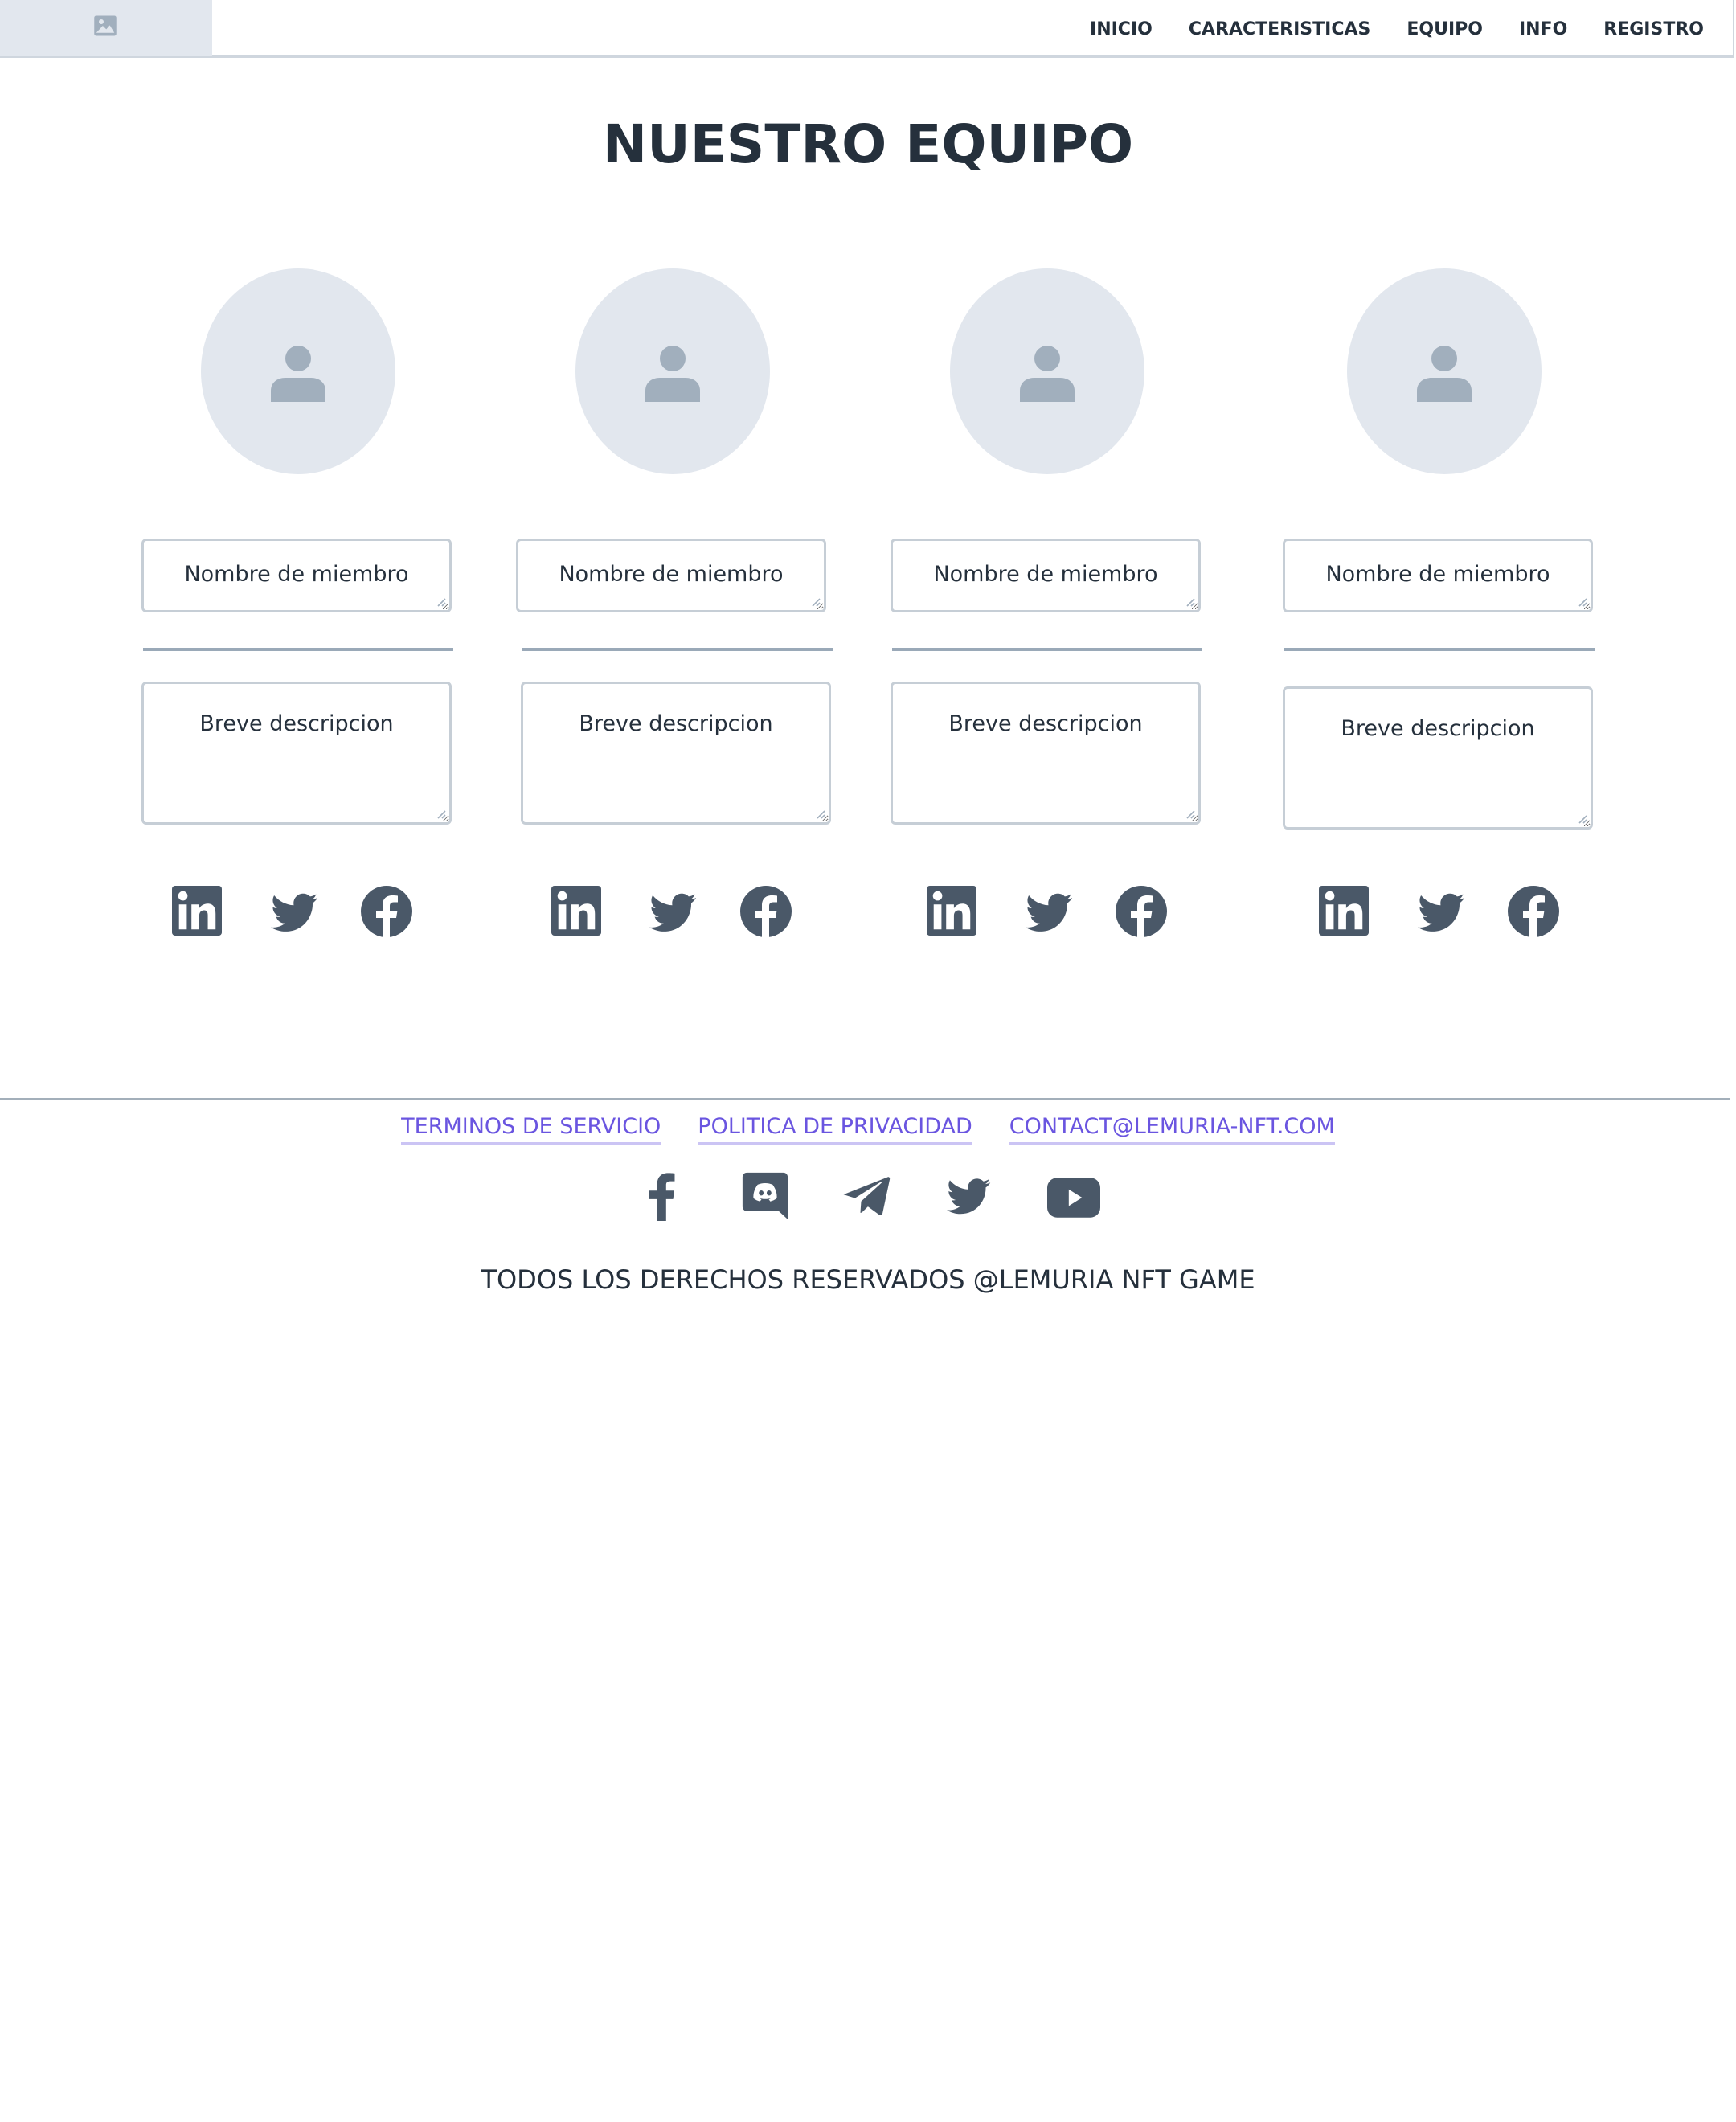  I want to click on page-title: NUESTRO EQUIPO, so click(868, 144).